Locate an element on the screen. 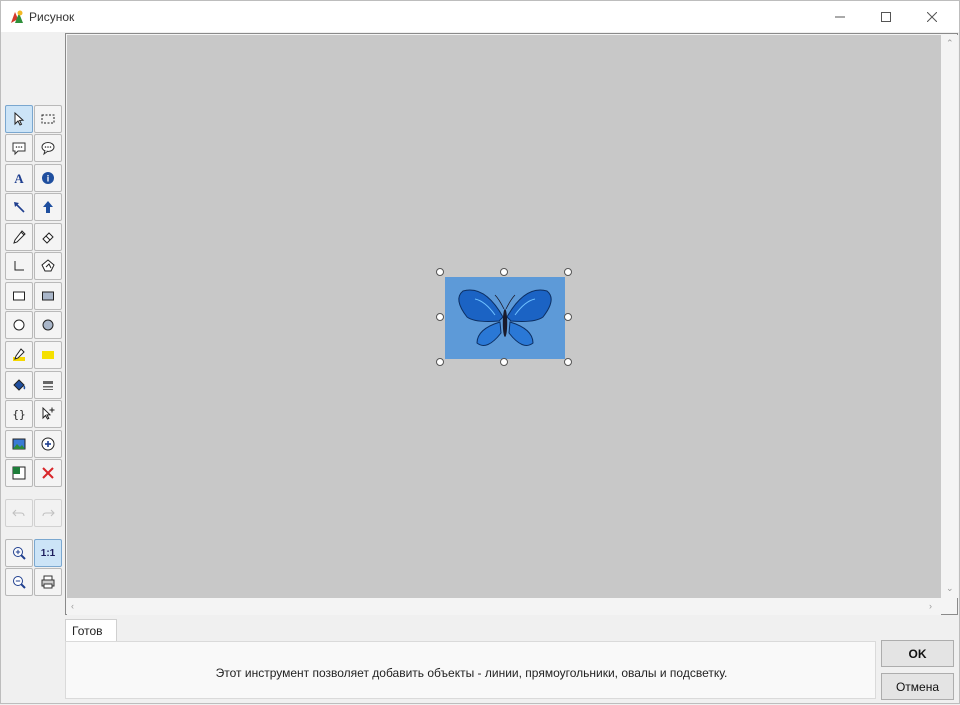  close-icon is located at coordinates (932, 16).